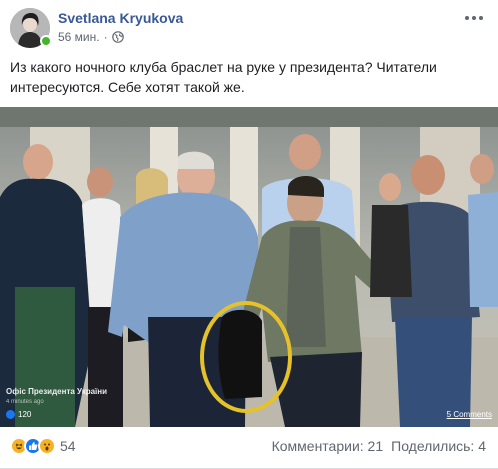  I want to click on comments-count-link: Комментарии: 21, so click(328, 446).